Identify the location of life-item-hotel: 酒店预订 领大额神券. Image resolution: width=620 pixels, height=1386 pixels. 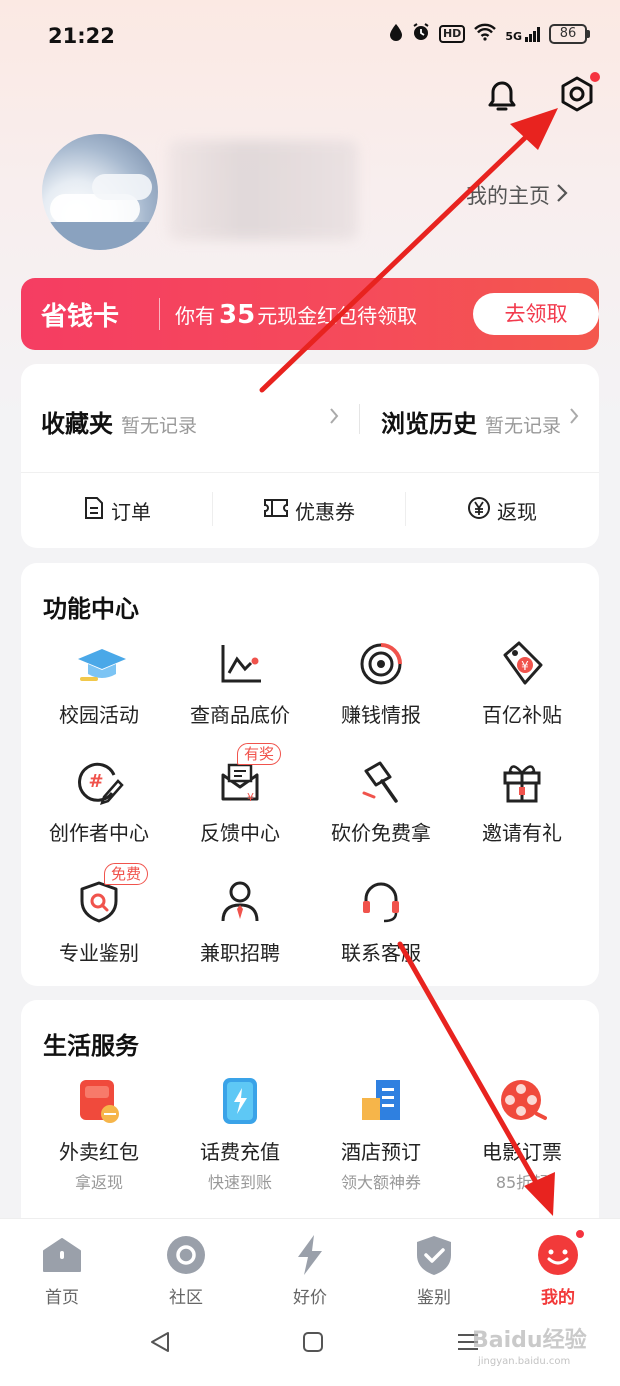
(381, 1134).